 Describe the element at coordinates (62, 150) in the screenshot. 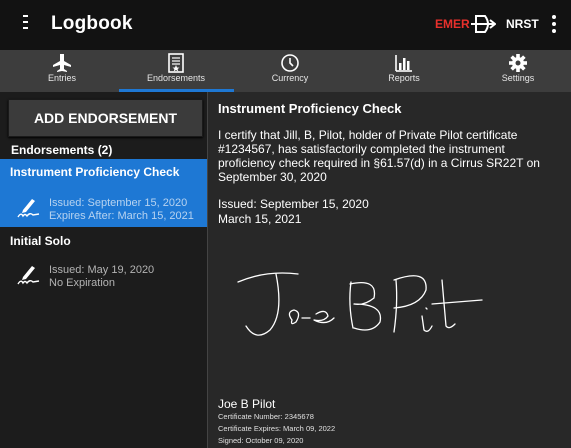

I see `endorsements-count-header: Endorsements (2)` at that location.